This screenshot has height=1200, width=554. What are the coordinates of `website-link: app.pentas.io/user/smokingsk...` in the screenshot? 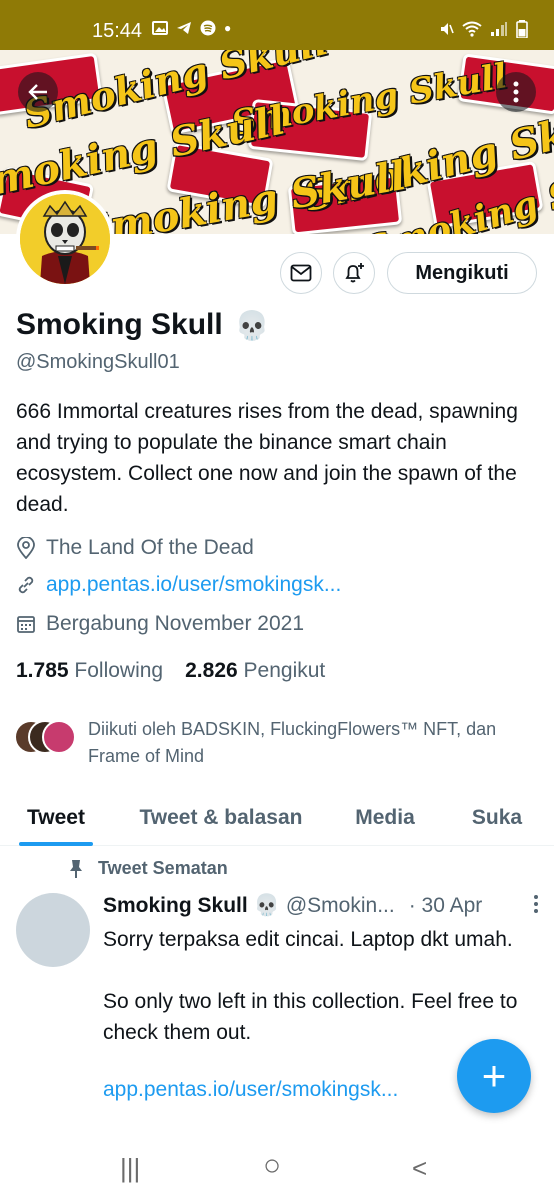 It's located at (193, 585).